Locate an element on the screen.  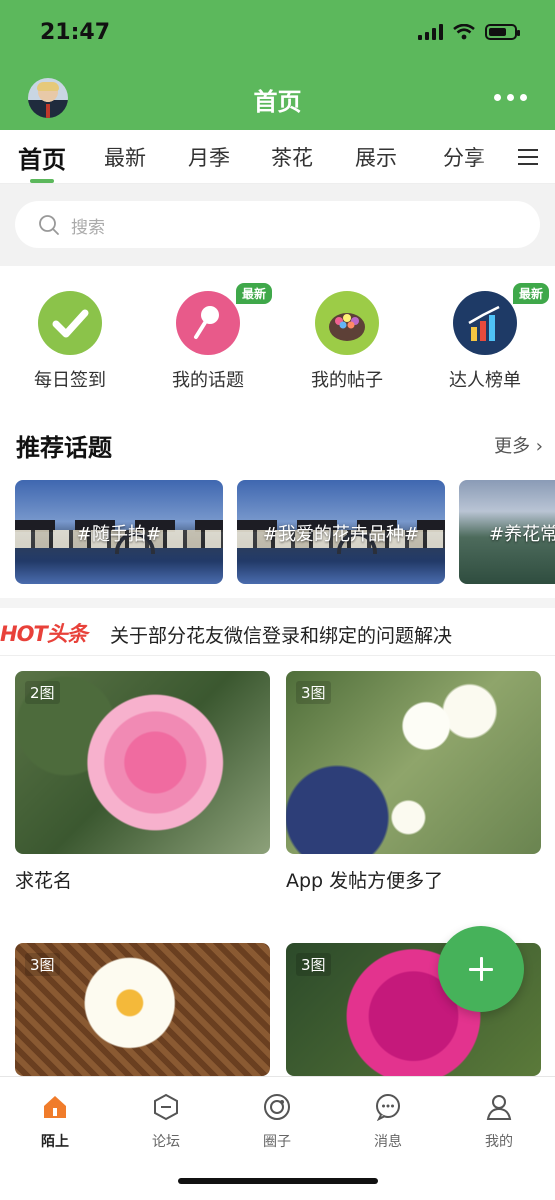
quick-actions: 每日签到 最新 我的话题 我的帖子 最新 达人榜单 is located at coordinates (277, 333).